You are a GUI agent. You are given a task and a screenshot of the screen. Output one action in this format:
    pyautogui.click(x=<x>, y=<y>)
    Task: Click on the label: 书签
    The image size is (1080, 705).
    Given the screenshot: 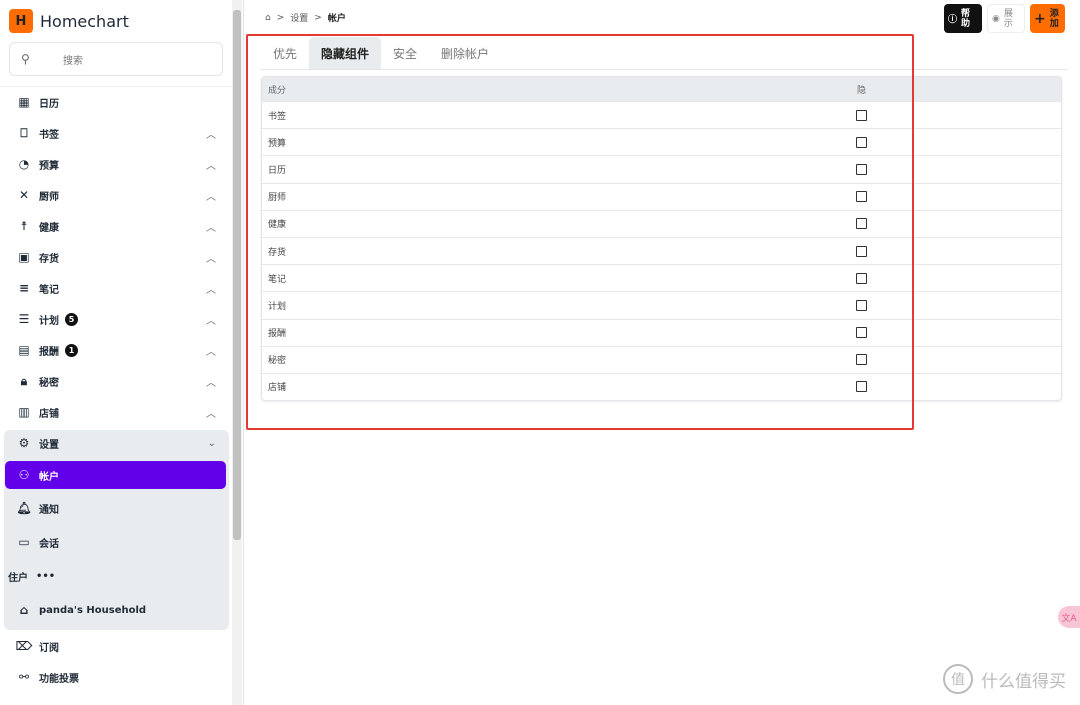 What is the action you would take?
    pyautogui.click(x=49, y=135)
    